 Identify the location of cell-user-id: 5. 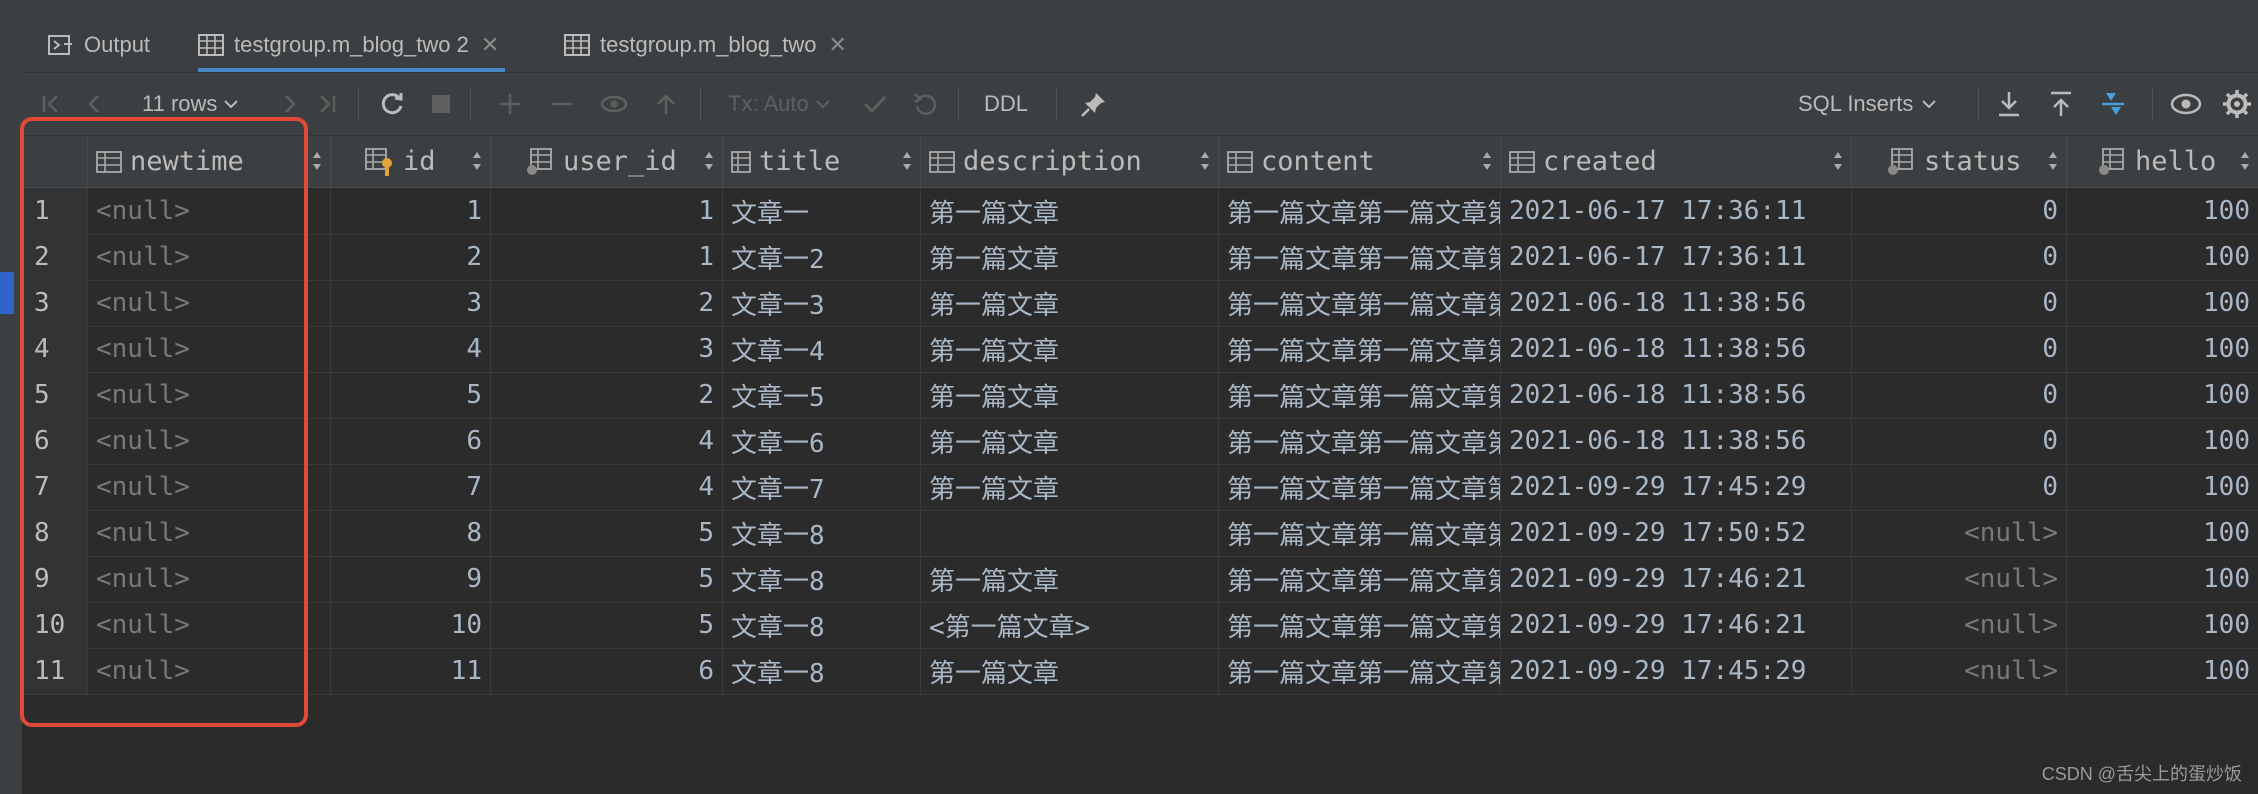
(607, 625).